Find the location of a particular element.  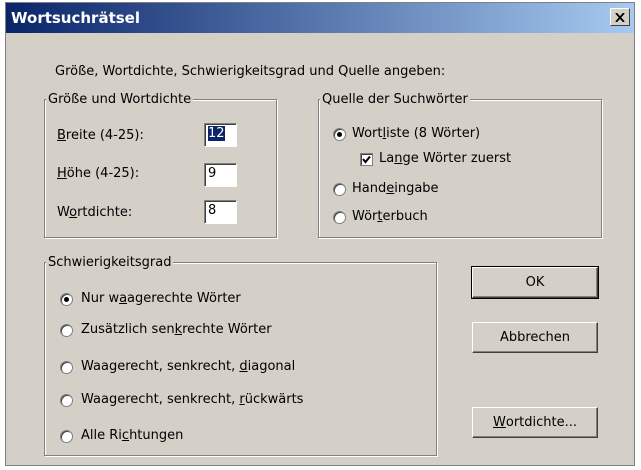

checkmark-icon is located at coordinates (366, 159).